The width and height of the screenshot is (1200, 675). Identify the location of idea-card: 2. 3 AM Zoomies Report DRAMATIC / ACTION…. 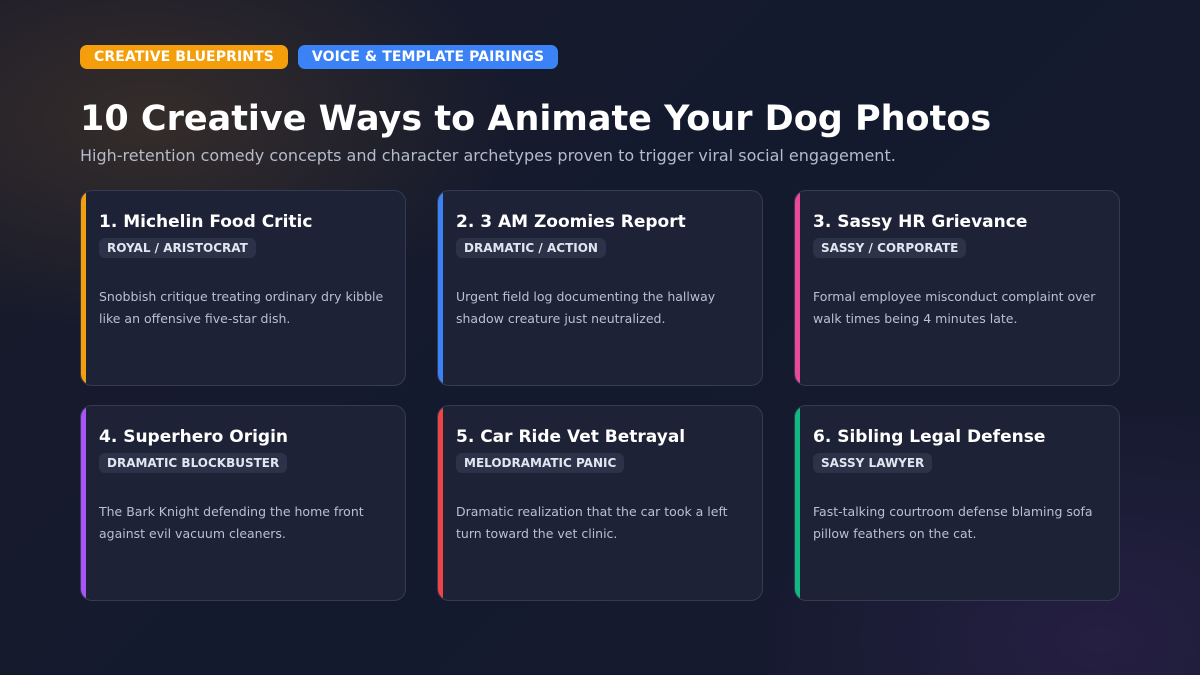
(600, 288).